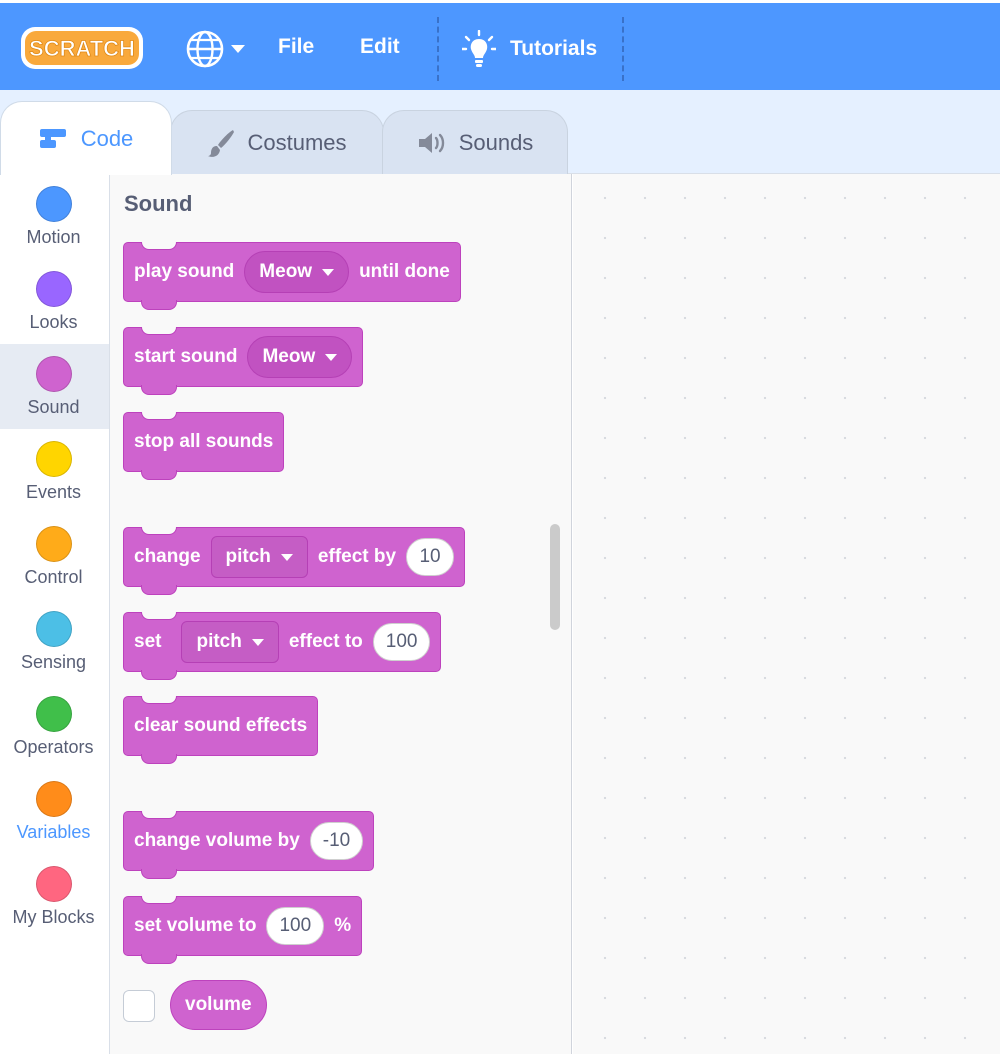 The width and height of the screenshot is (1000, 1054). I want to click on category-label: Looks, so click(53, 322).